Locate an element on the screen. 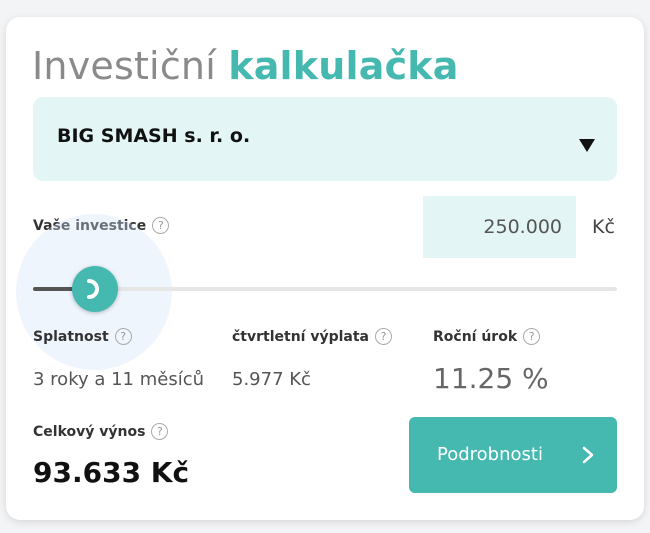 The height and width of the screenshot is (533, 650). page-title: Investiční kalkulačka is located at coordinates (245, 66).